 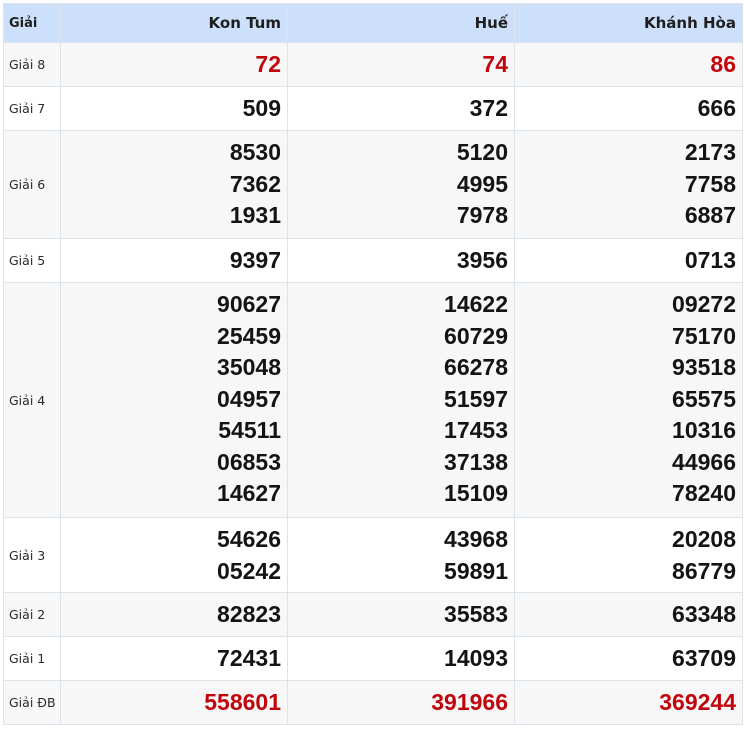 I want to click on prize-label: Giải 4, so click(x=32, y=400).